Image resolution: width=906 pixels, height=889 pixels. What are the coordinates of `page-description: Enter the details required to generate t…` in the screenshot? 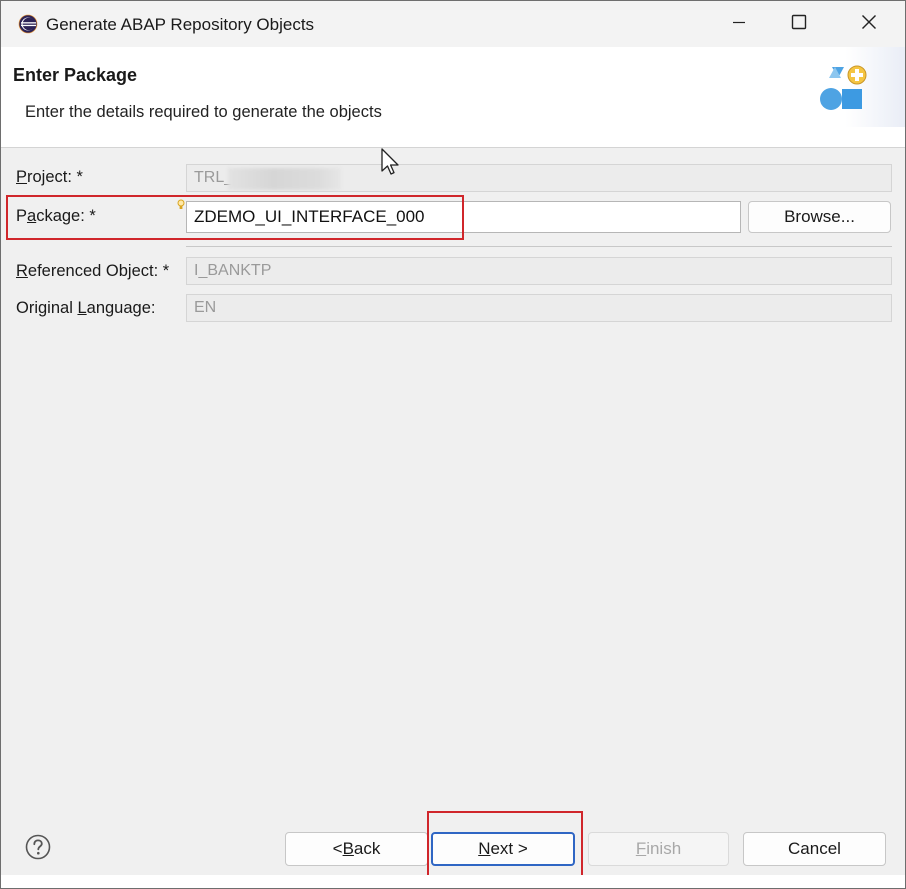 It's located at (203, 112).